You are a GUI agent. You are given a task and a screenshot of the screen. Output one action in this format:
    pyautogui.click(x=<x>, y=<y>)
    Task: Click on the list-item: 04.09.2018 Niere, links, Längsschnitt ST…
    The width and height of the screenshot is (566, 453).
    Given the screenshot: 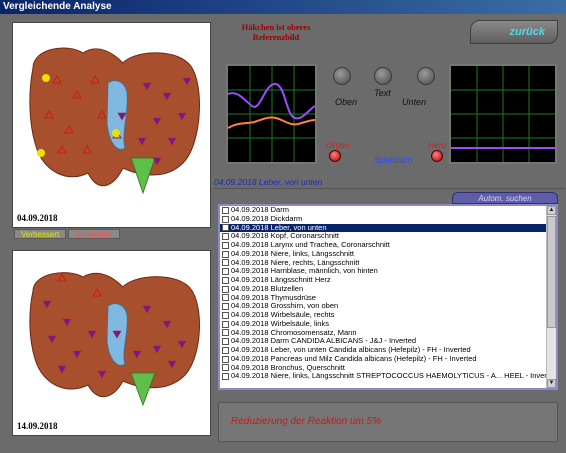 What is the action you would take?
    pyautogui.click(x=384, y=376)
    